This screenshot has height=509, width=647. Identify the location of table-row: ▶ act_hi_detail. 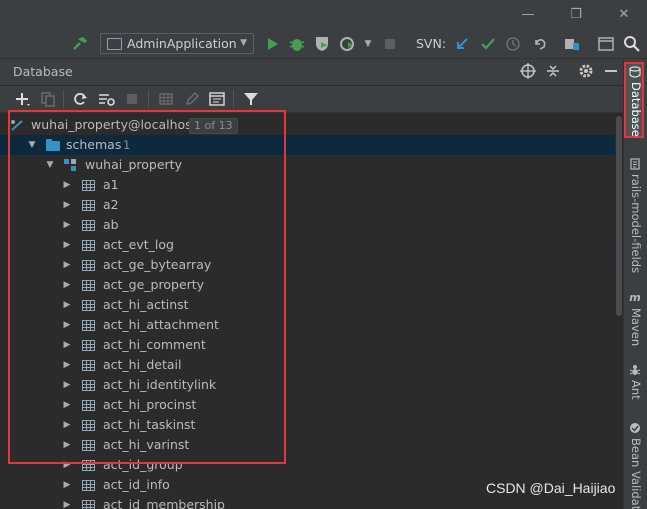
(307, 365).